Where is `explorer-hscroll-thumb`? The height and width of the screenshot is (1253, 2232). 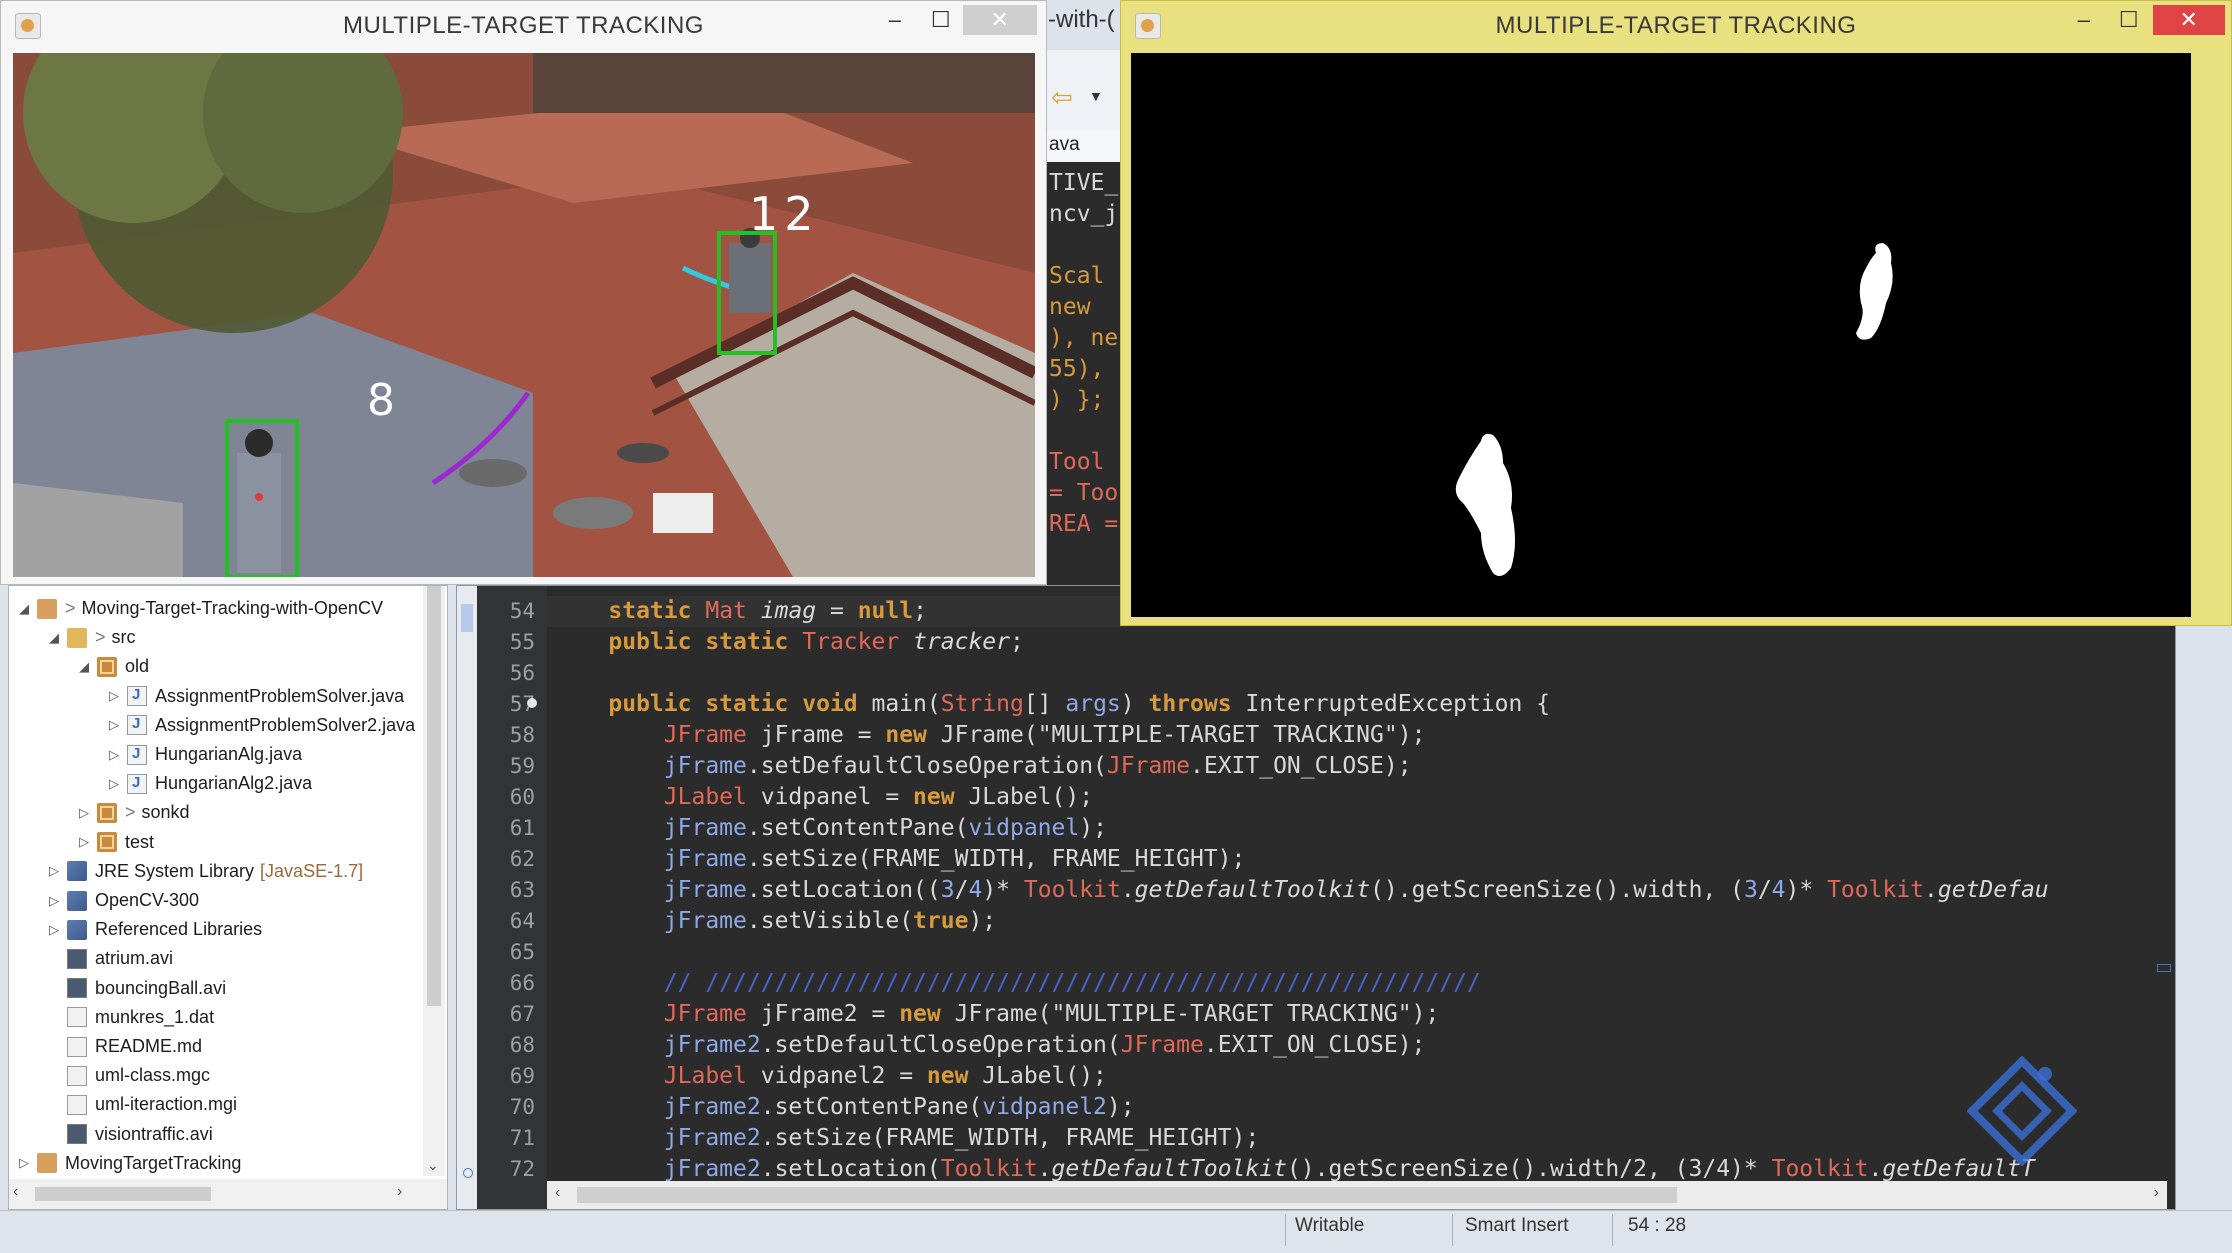
explorer-hscroll-thumb is located at coordinates (123, 1194).